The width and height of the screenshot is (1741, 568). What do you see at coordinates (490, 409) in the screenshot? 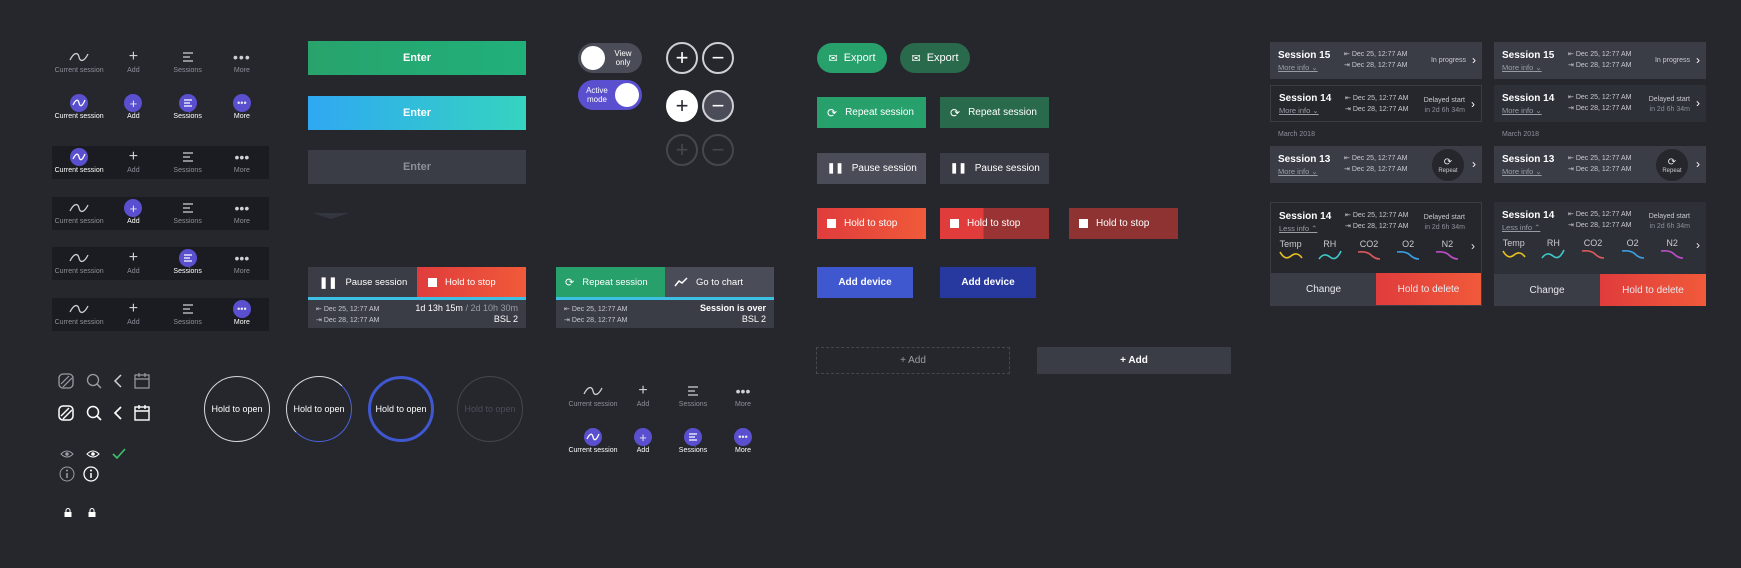
I see `hold-to-open-button-disabled: Hold to open` at bounding box center [490, 409].